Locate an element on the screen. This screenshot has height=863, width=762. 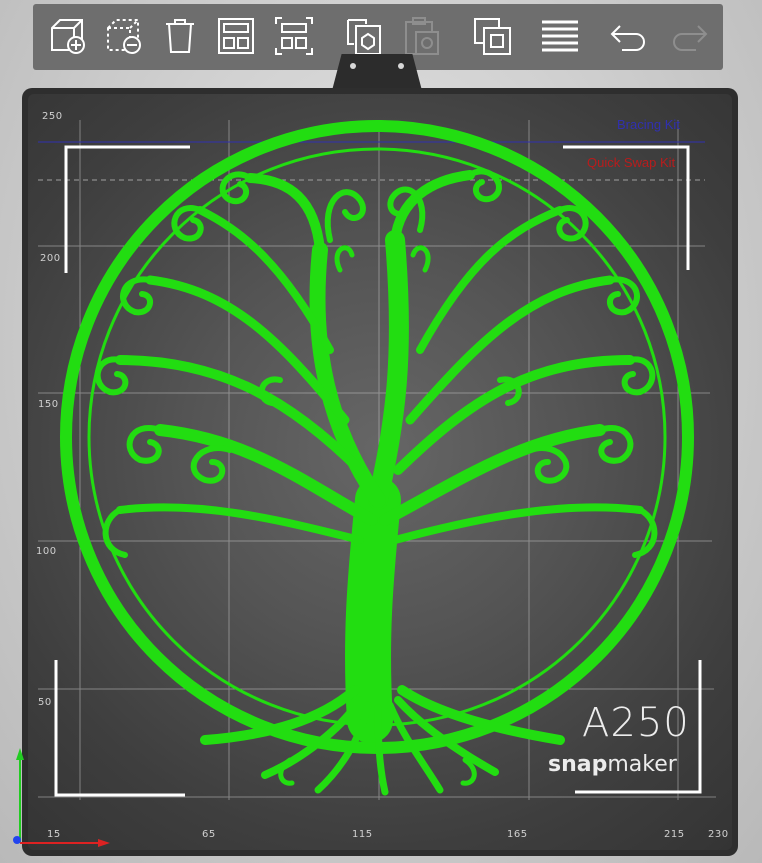
x-tick: 215 is located at coordinates (674, 834).